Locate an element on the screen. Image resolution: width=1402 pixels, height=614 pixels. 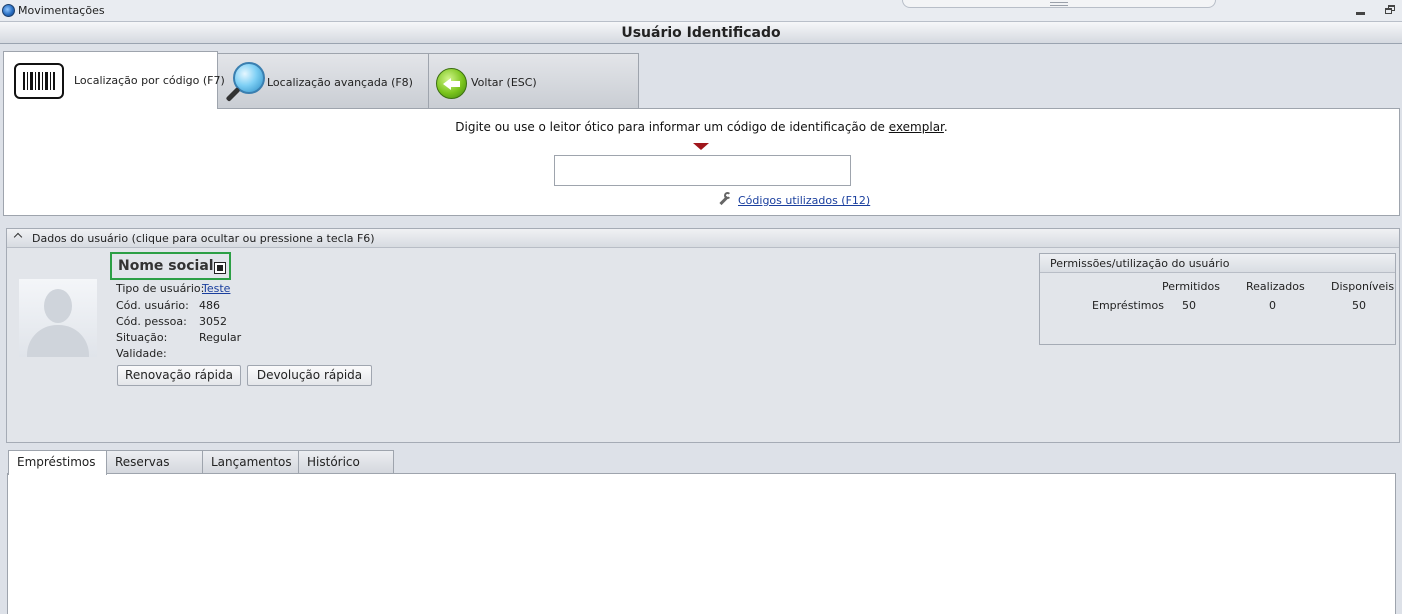
magnifier-icon is located at coordinates (247, 84).